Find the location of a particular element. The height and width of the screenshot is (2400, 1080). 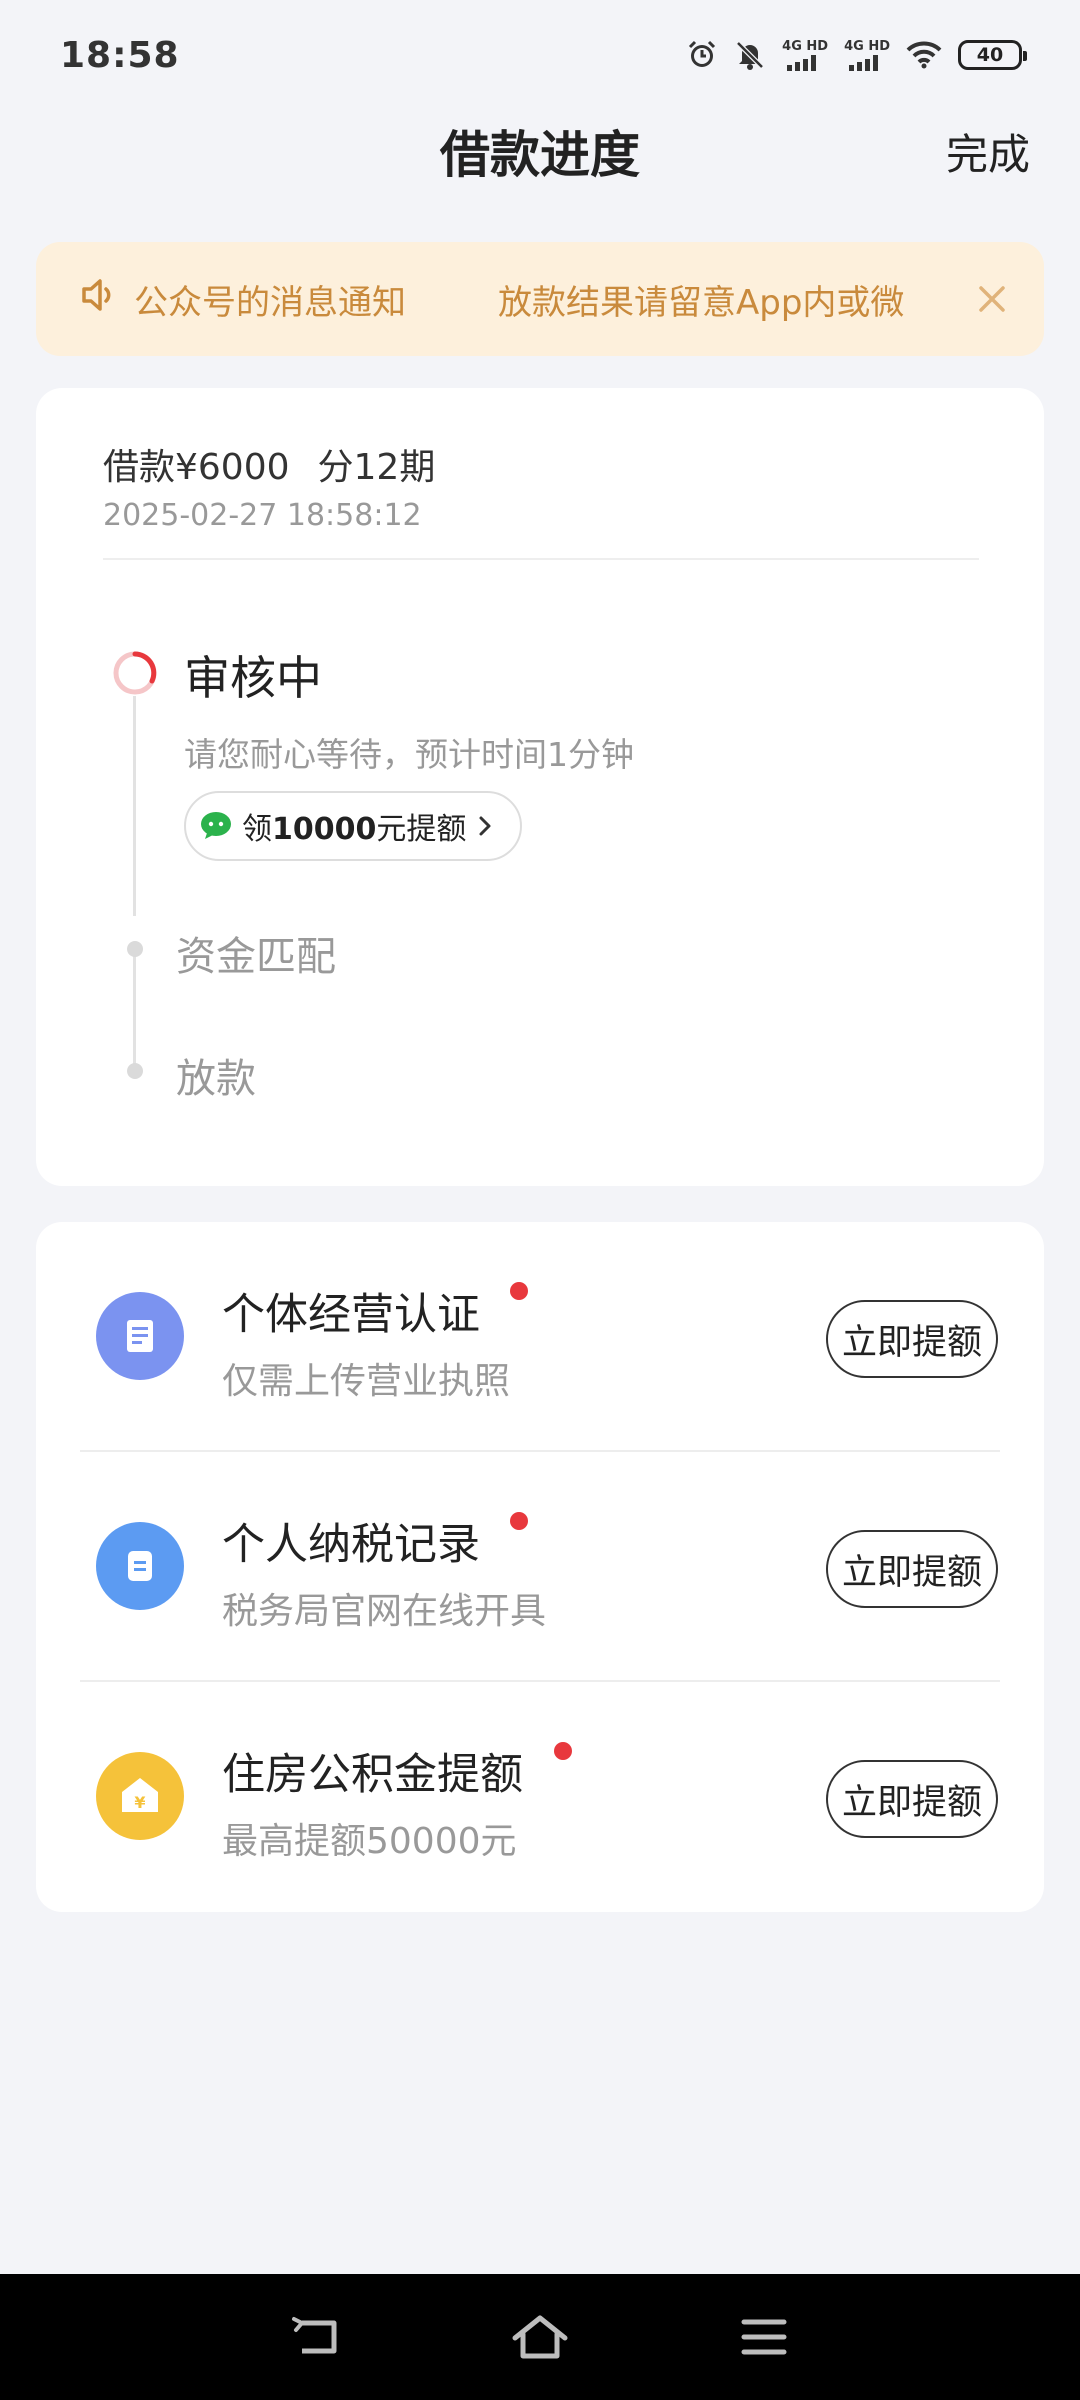

page-title: 借款进度 is located at coordinates (540, 155).